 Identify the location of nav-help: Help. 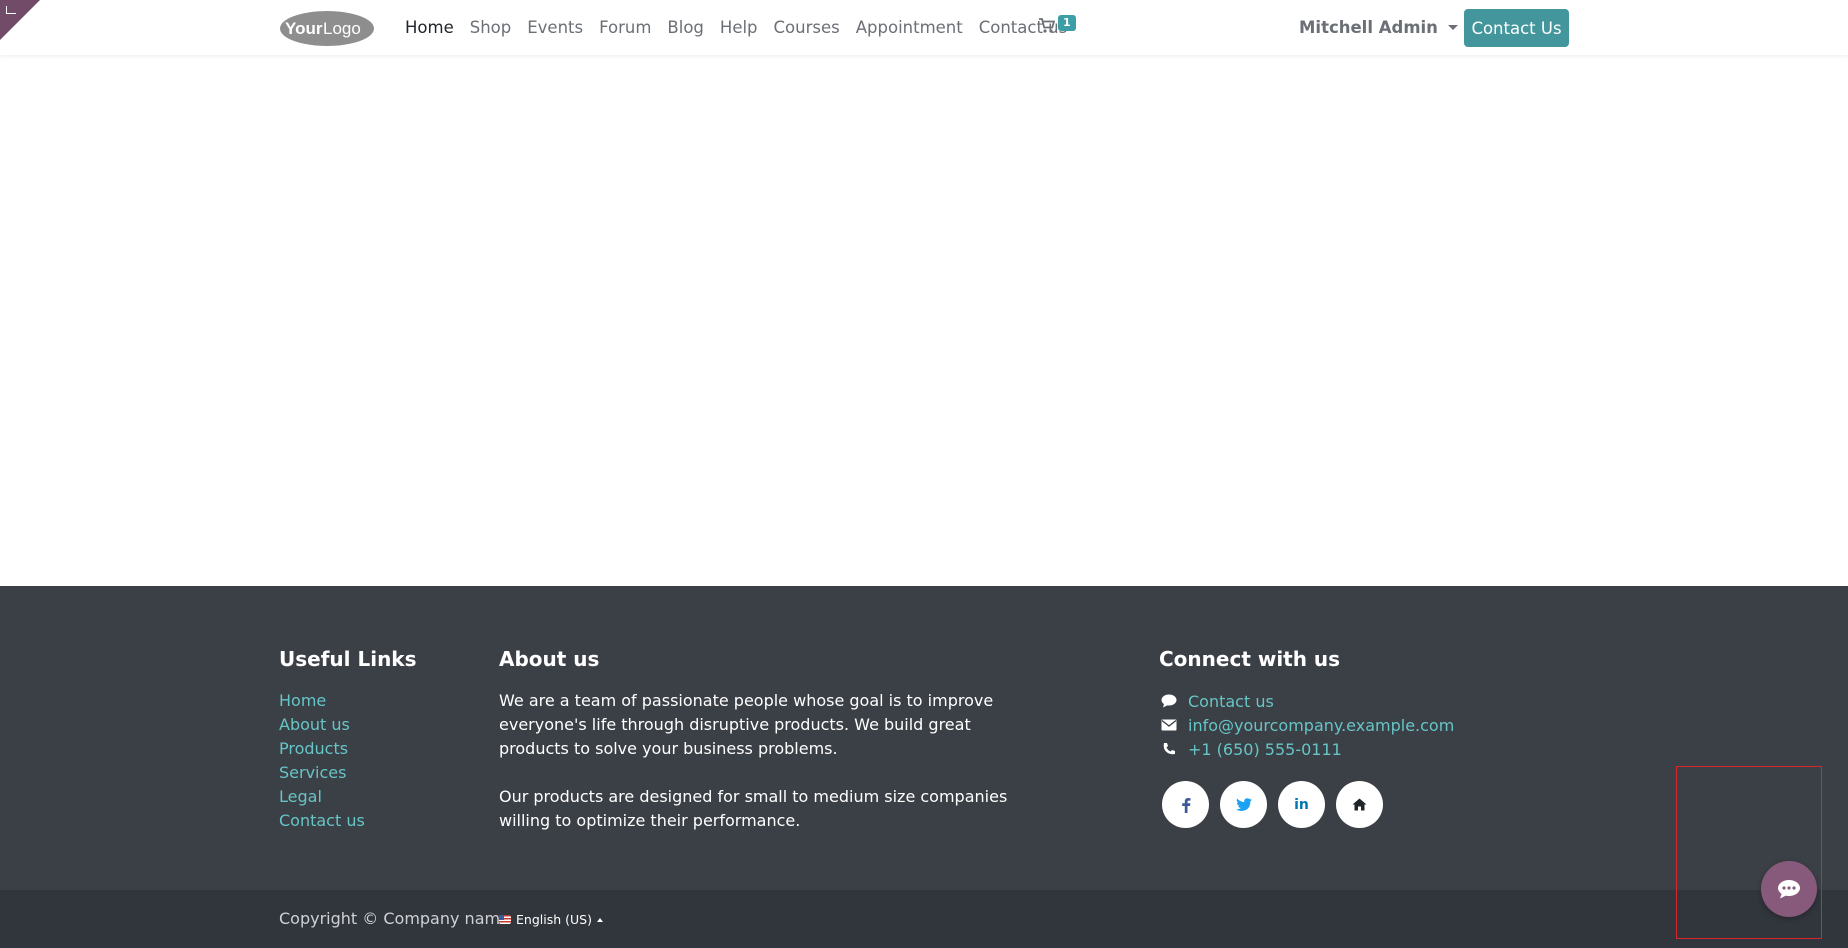
(739, 27).